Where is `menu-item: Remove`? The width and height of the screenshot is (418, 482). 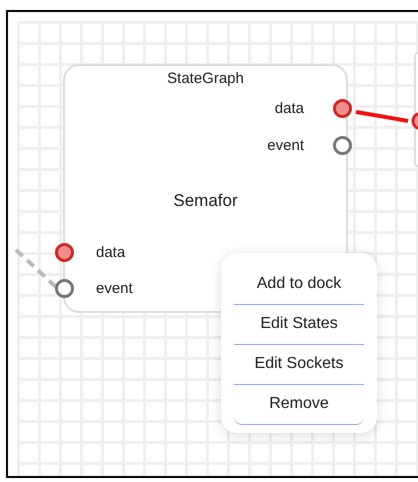
menu-item: Remove is located at coordinates (299, 405).